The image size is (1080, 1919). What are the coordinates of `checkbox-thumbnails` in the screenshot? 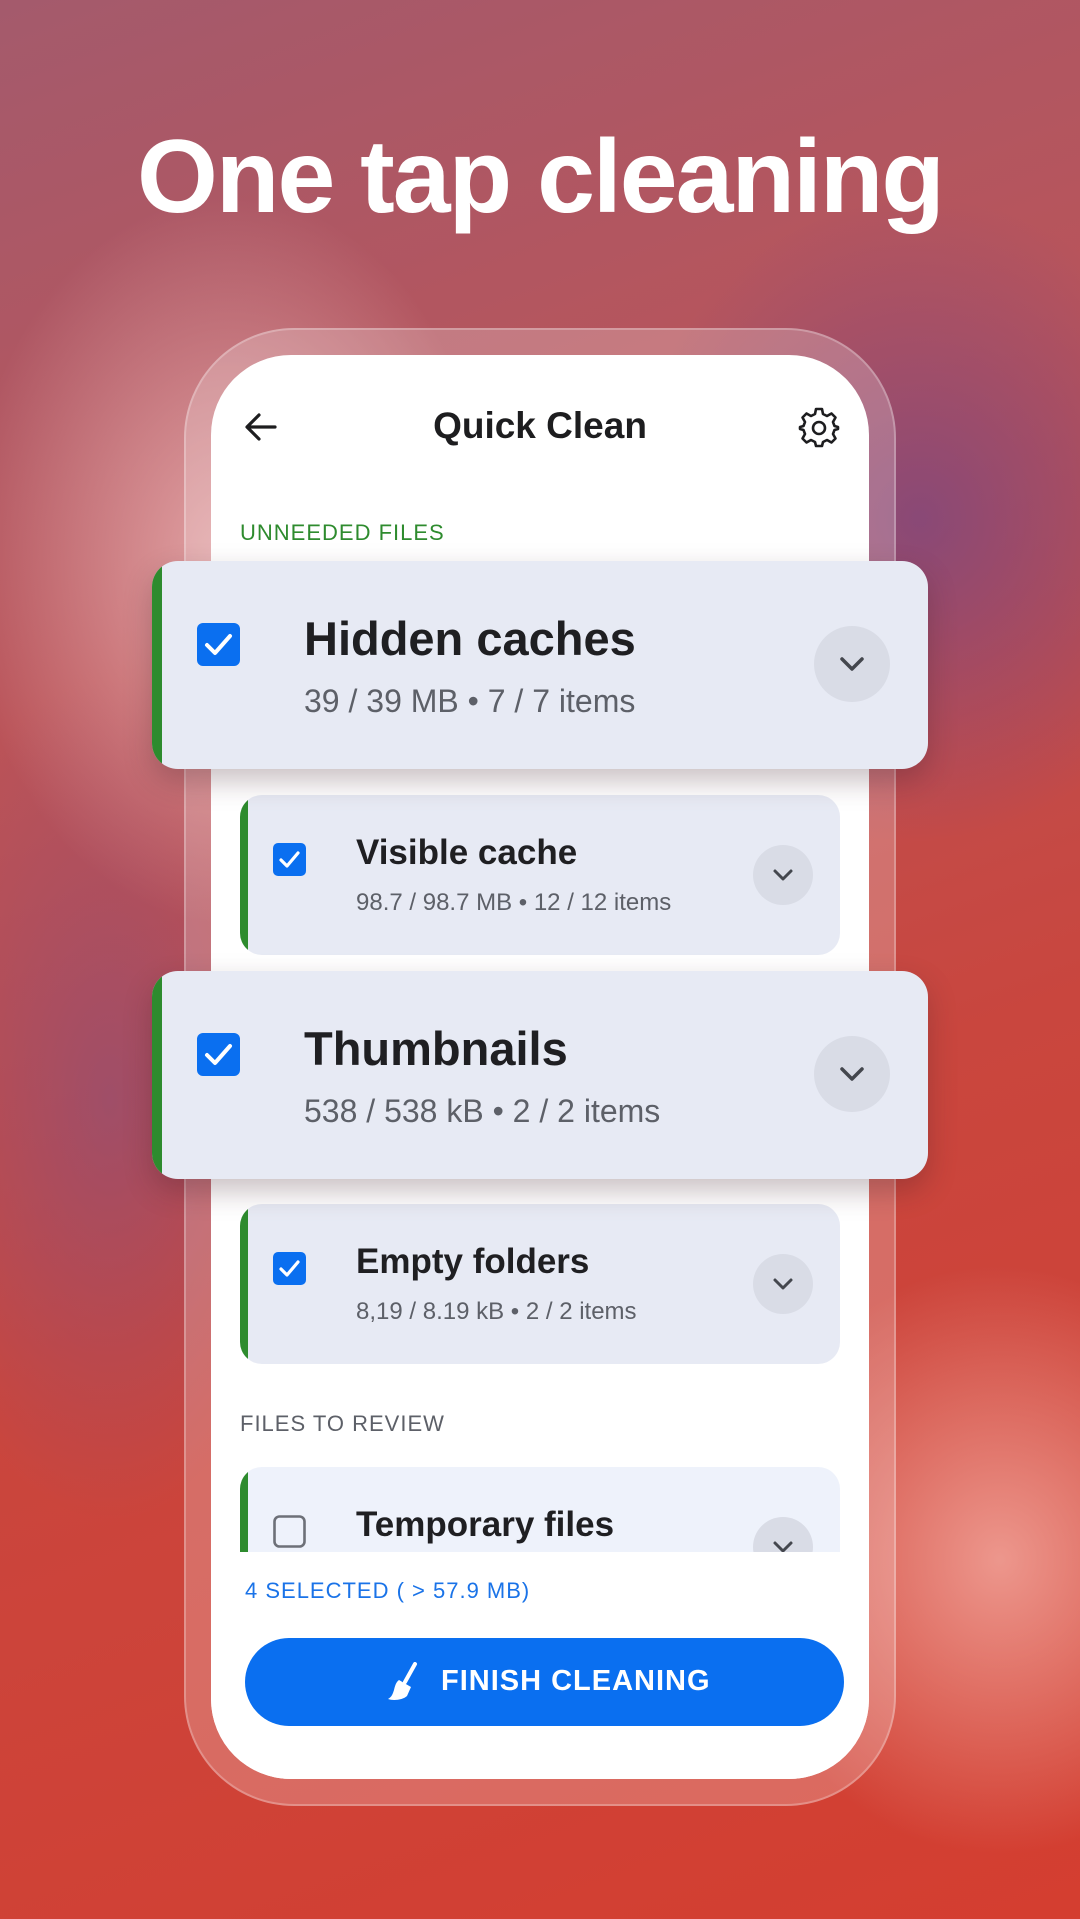 It's located at (218, 1054).